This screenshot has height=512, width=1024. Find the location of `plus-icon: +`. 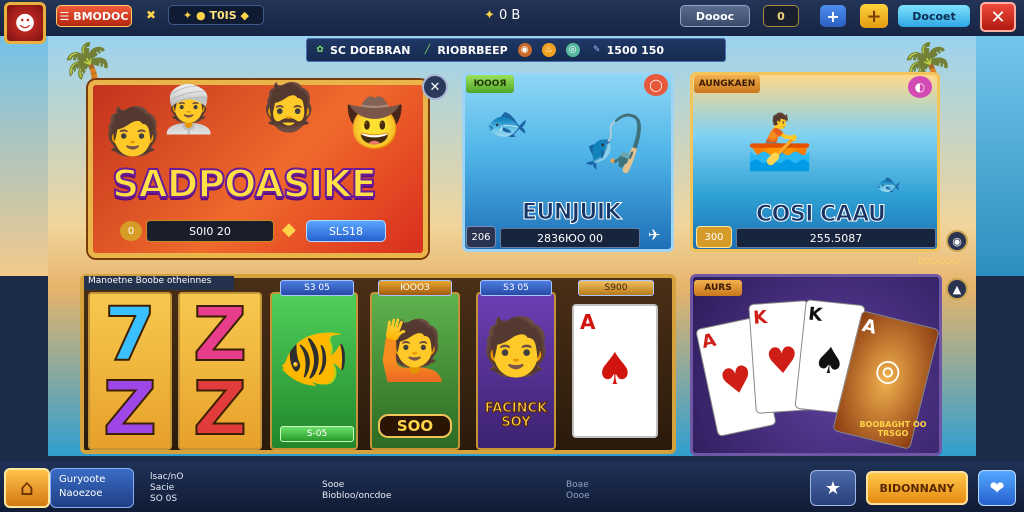

plus-icon: + is located at coordinates (833, 16).